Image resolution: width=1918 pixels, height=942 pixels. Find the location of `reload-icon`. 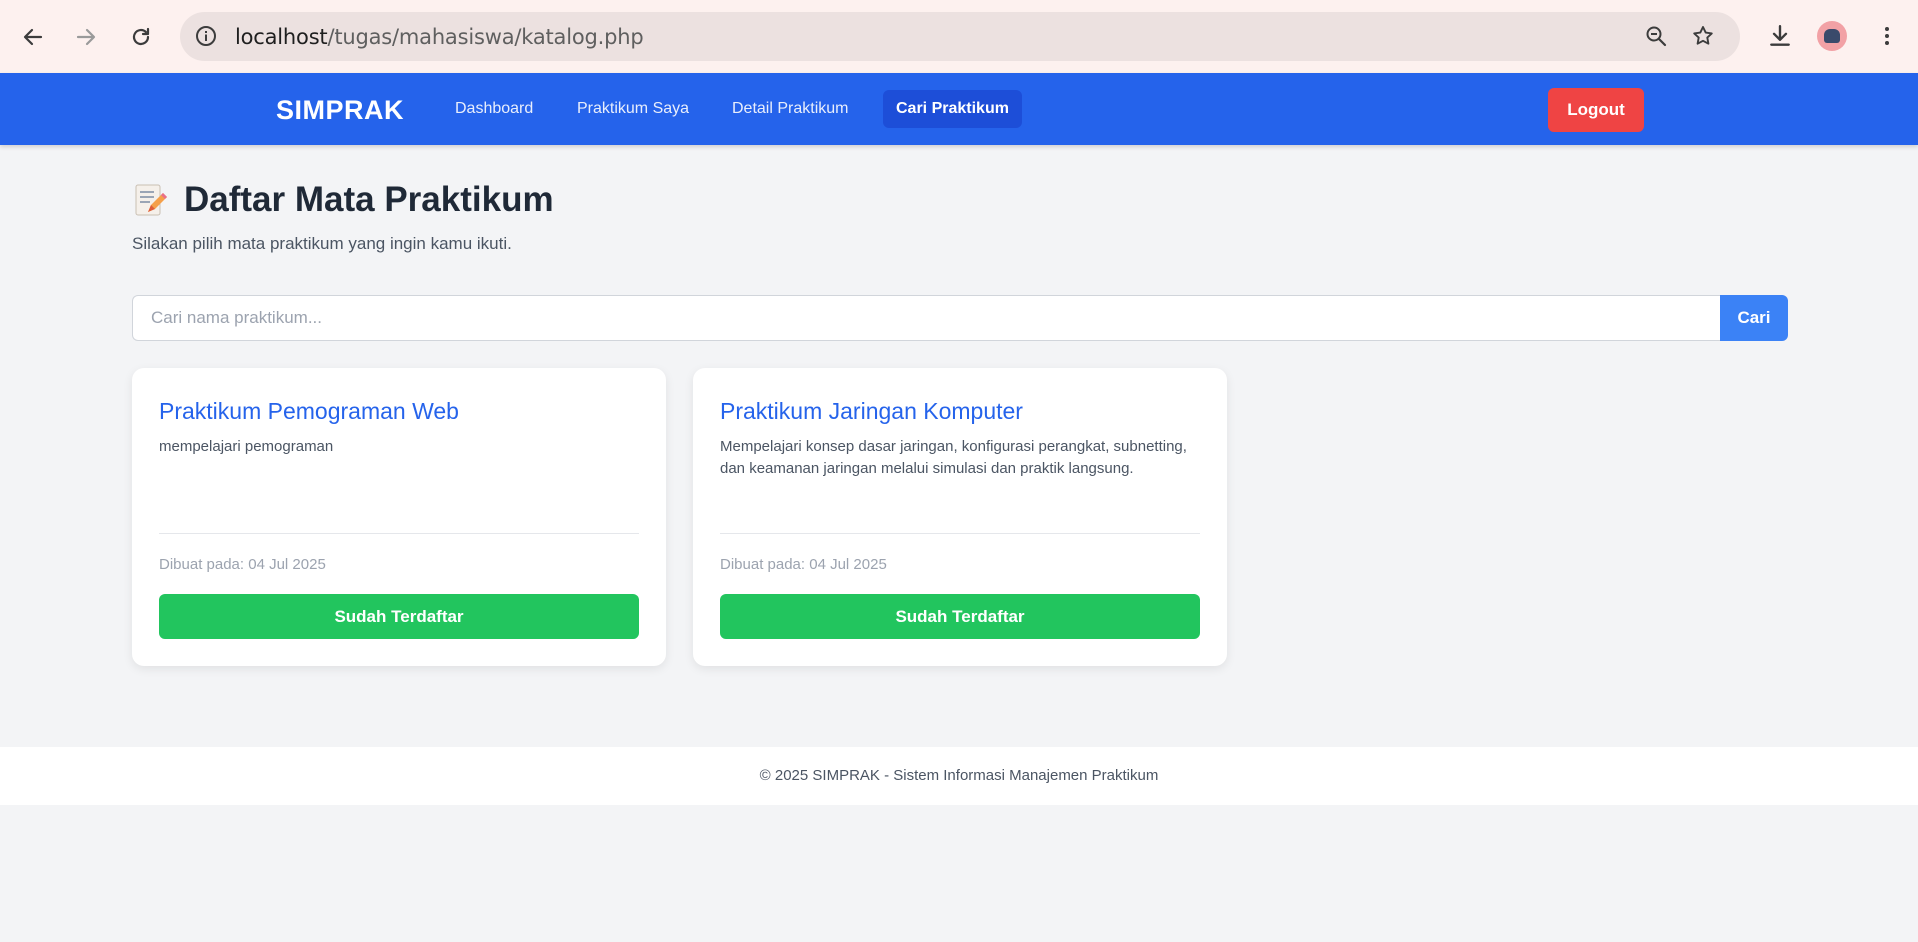

reload-icon is located at coordinates (141, 37).